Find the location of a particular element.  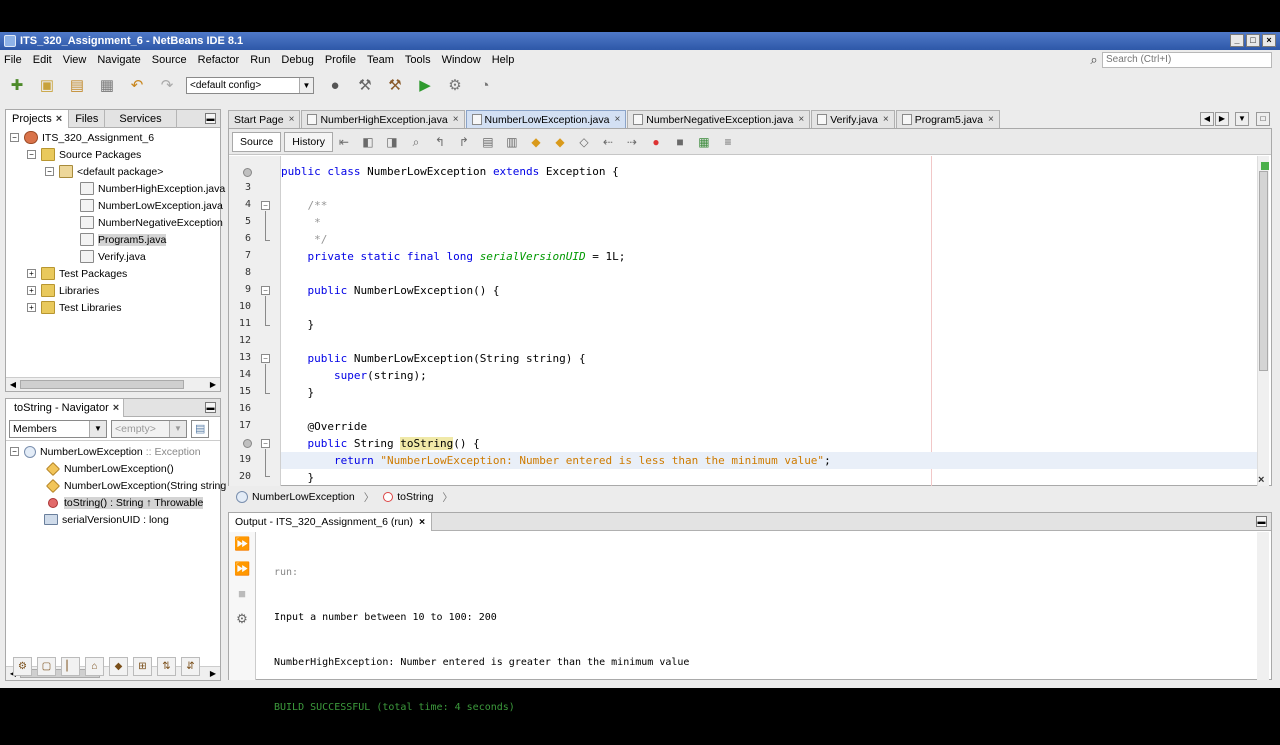

scroll-right-icon: ▶ is located at coordinates (213, 384).